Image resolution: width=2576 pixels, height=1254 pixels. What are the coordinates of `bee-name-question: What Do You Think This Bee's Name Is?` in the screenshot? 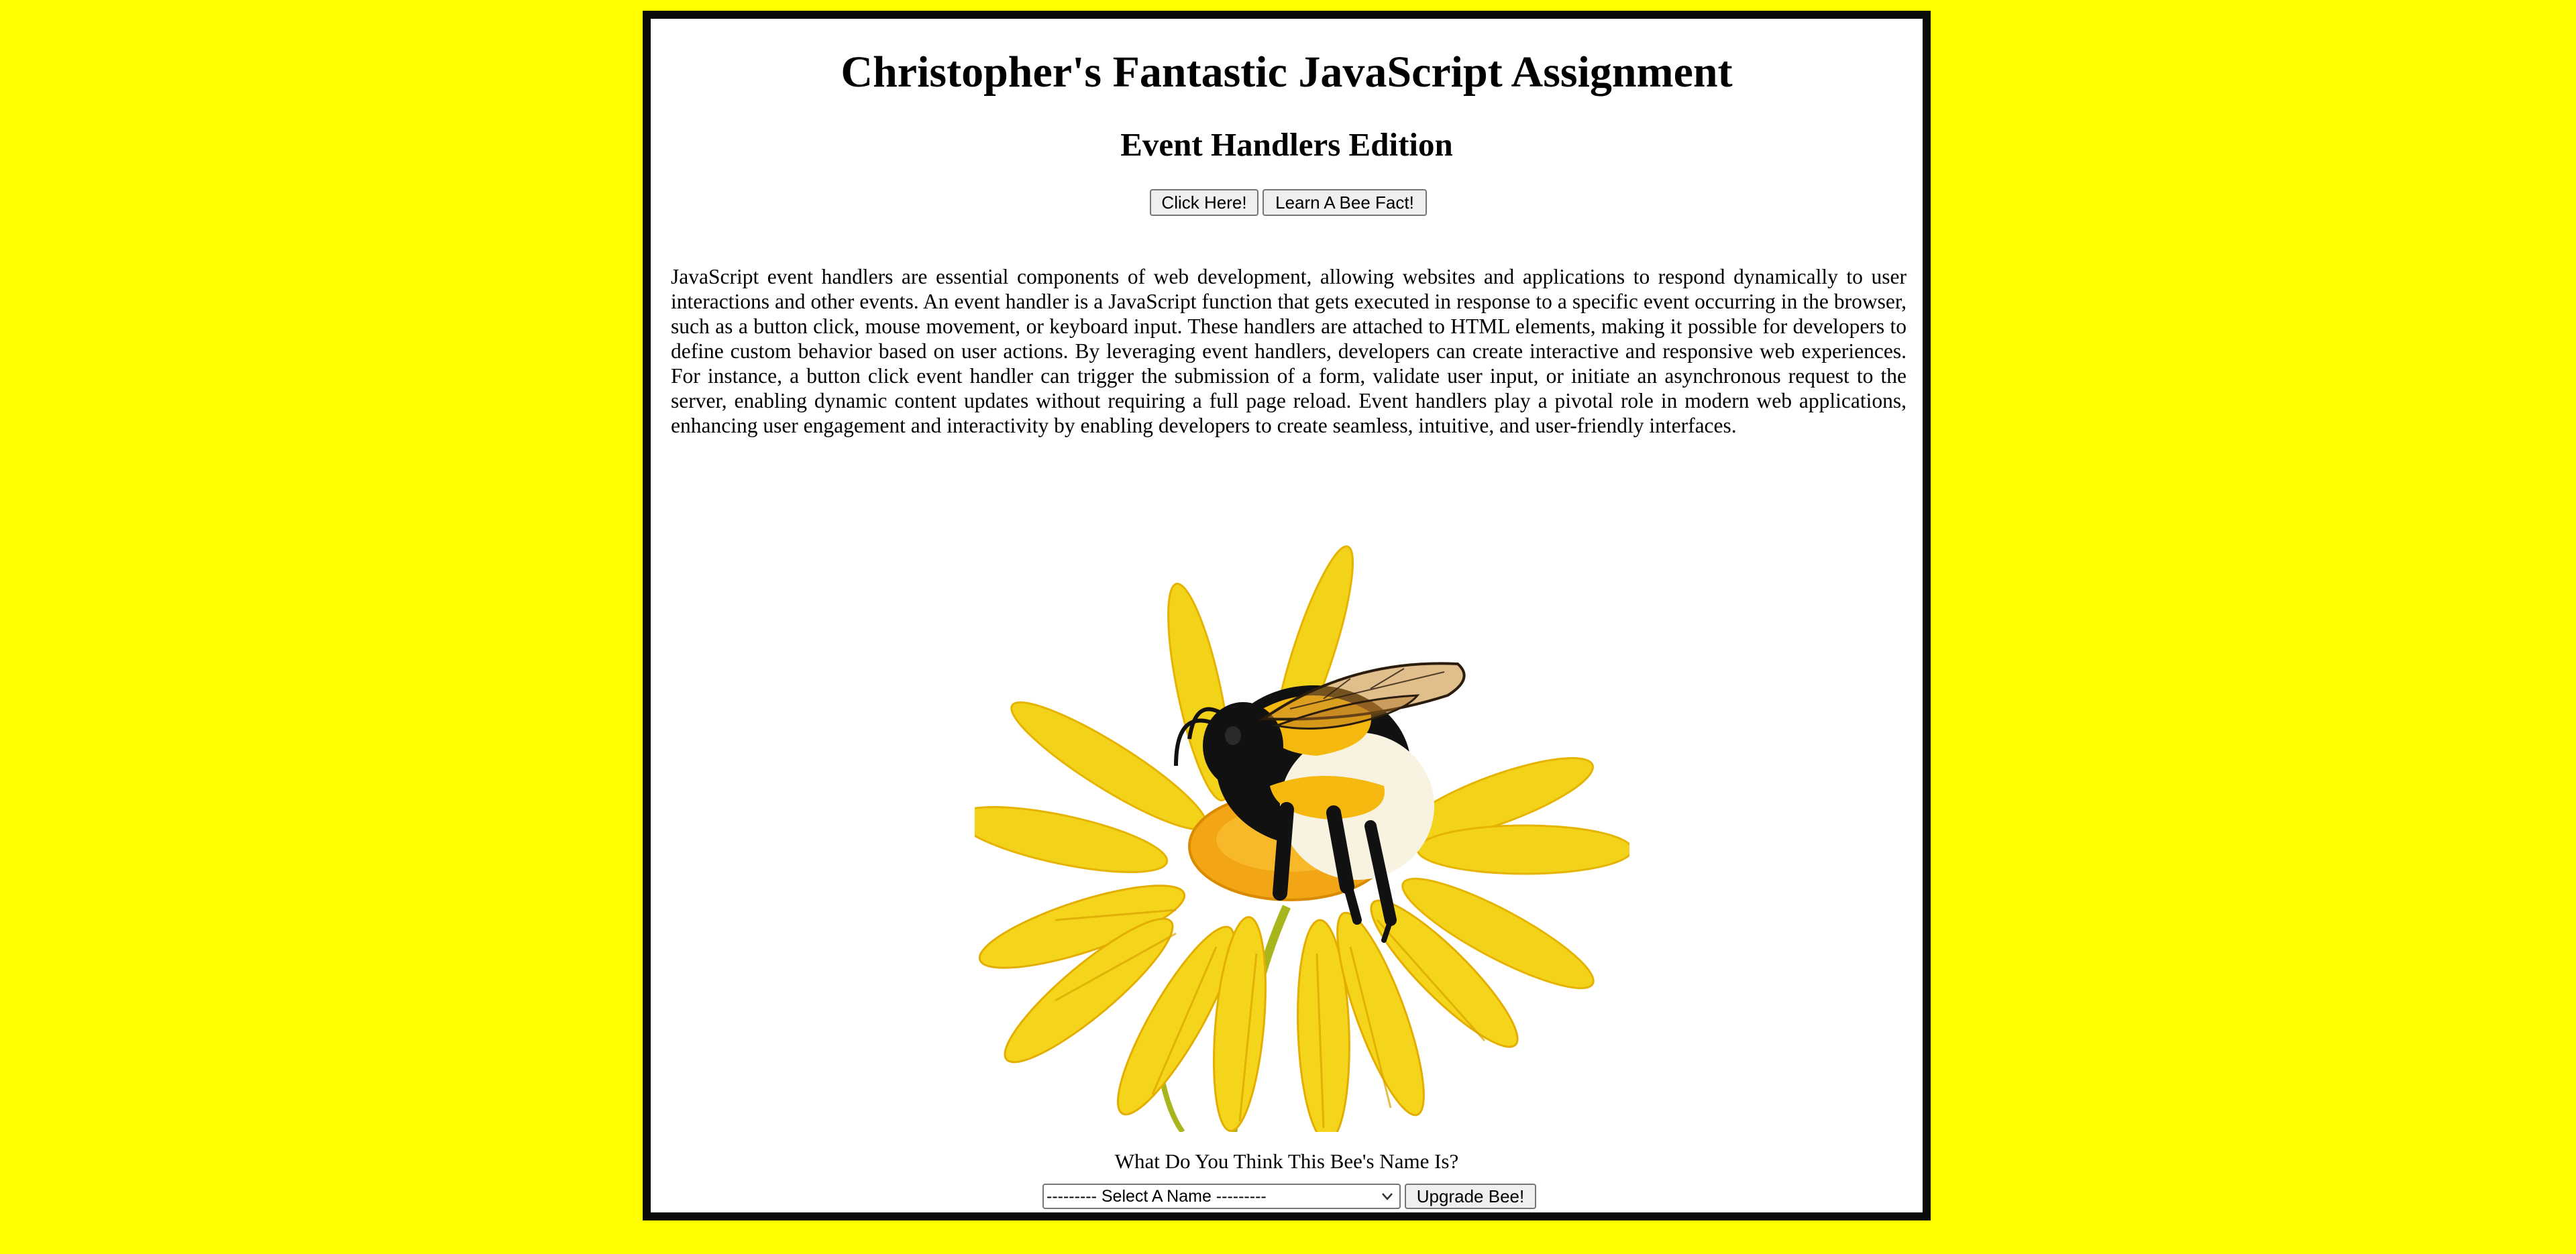 It's located at (1286, 1161).